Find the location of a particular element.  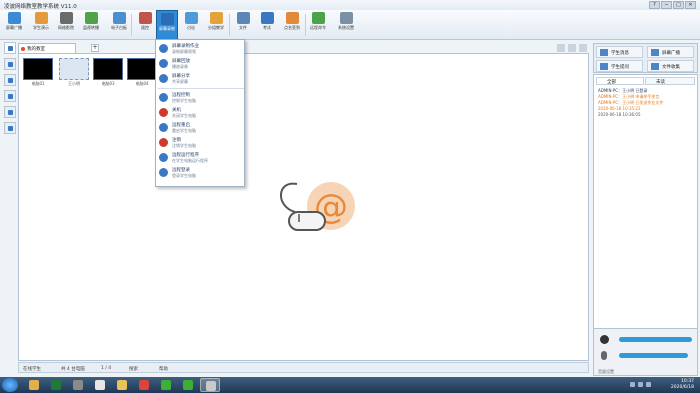

minimize-button: ─ is located at coordinates (666, 5).